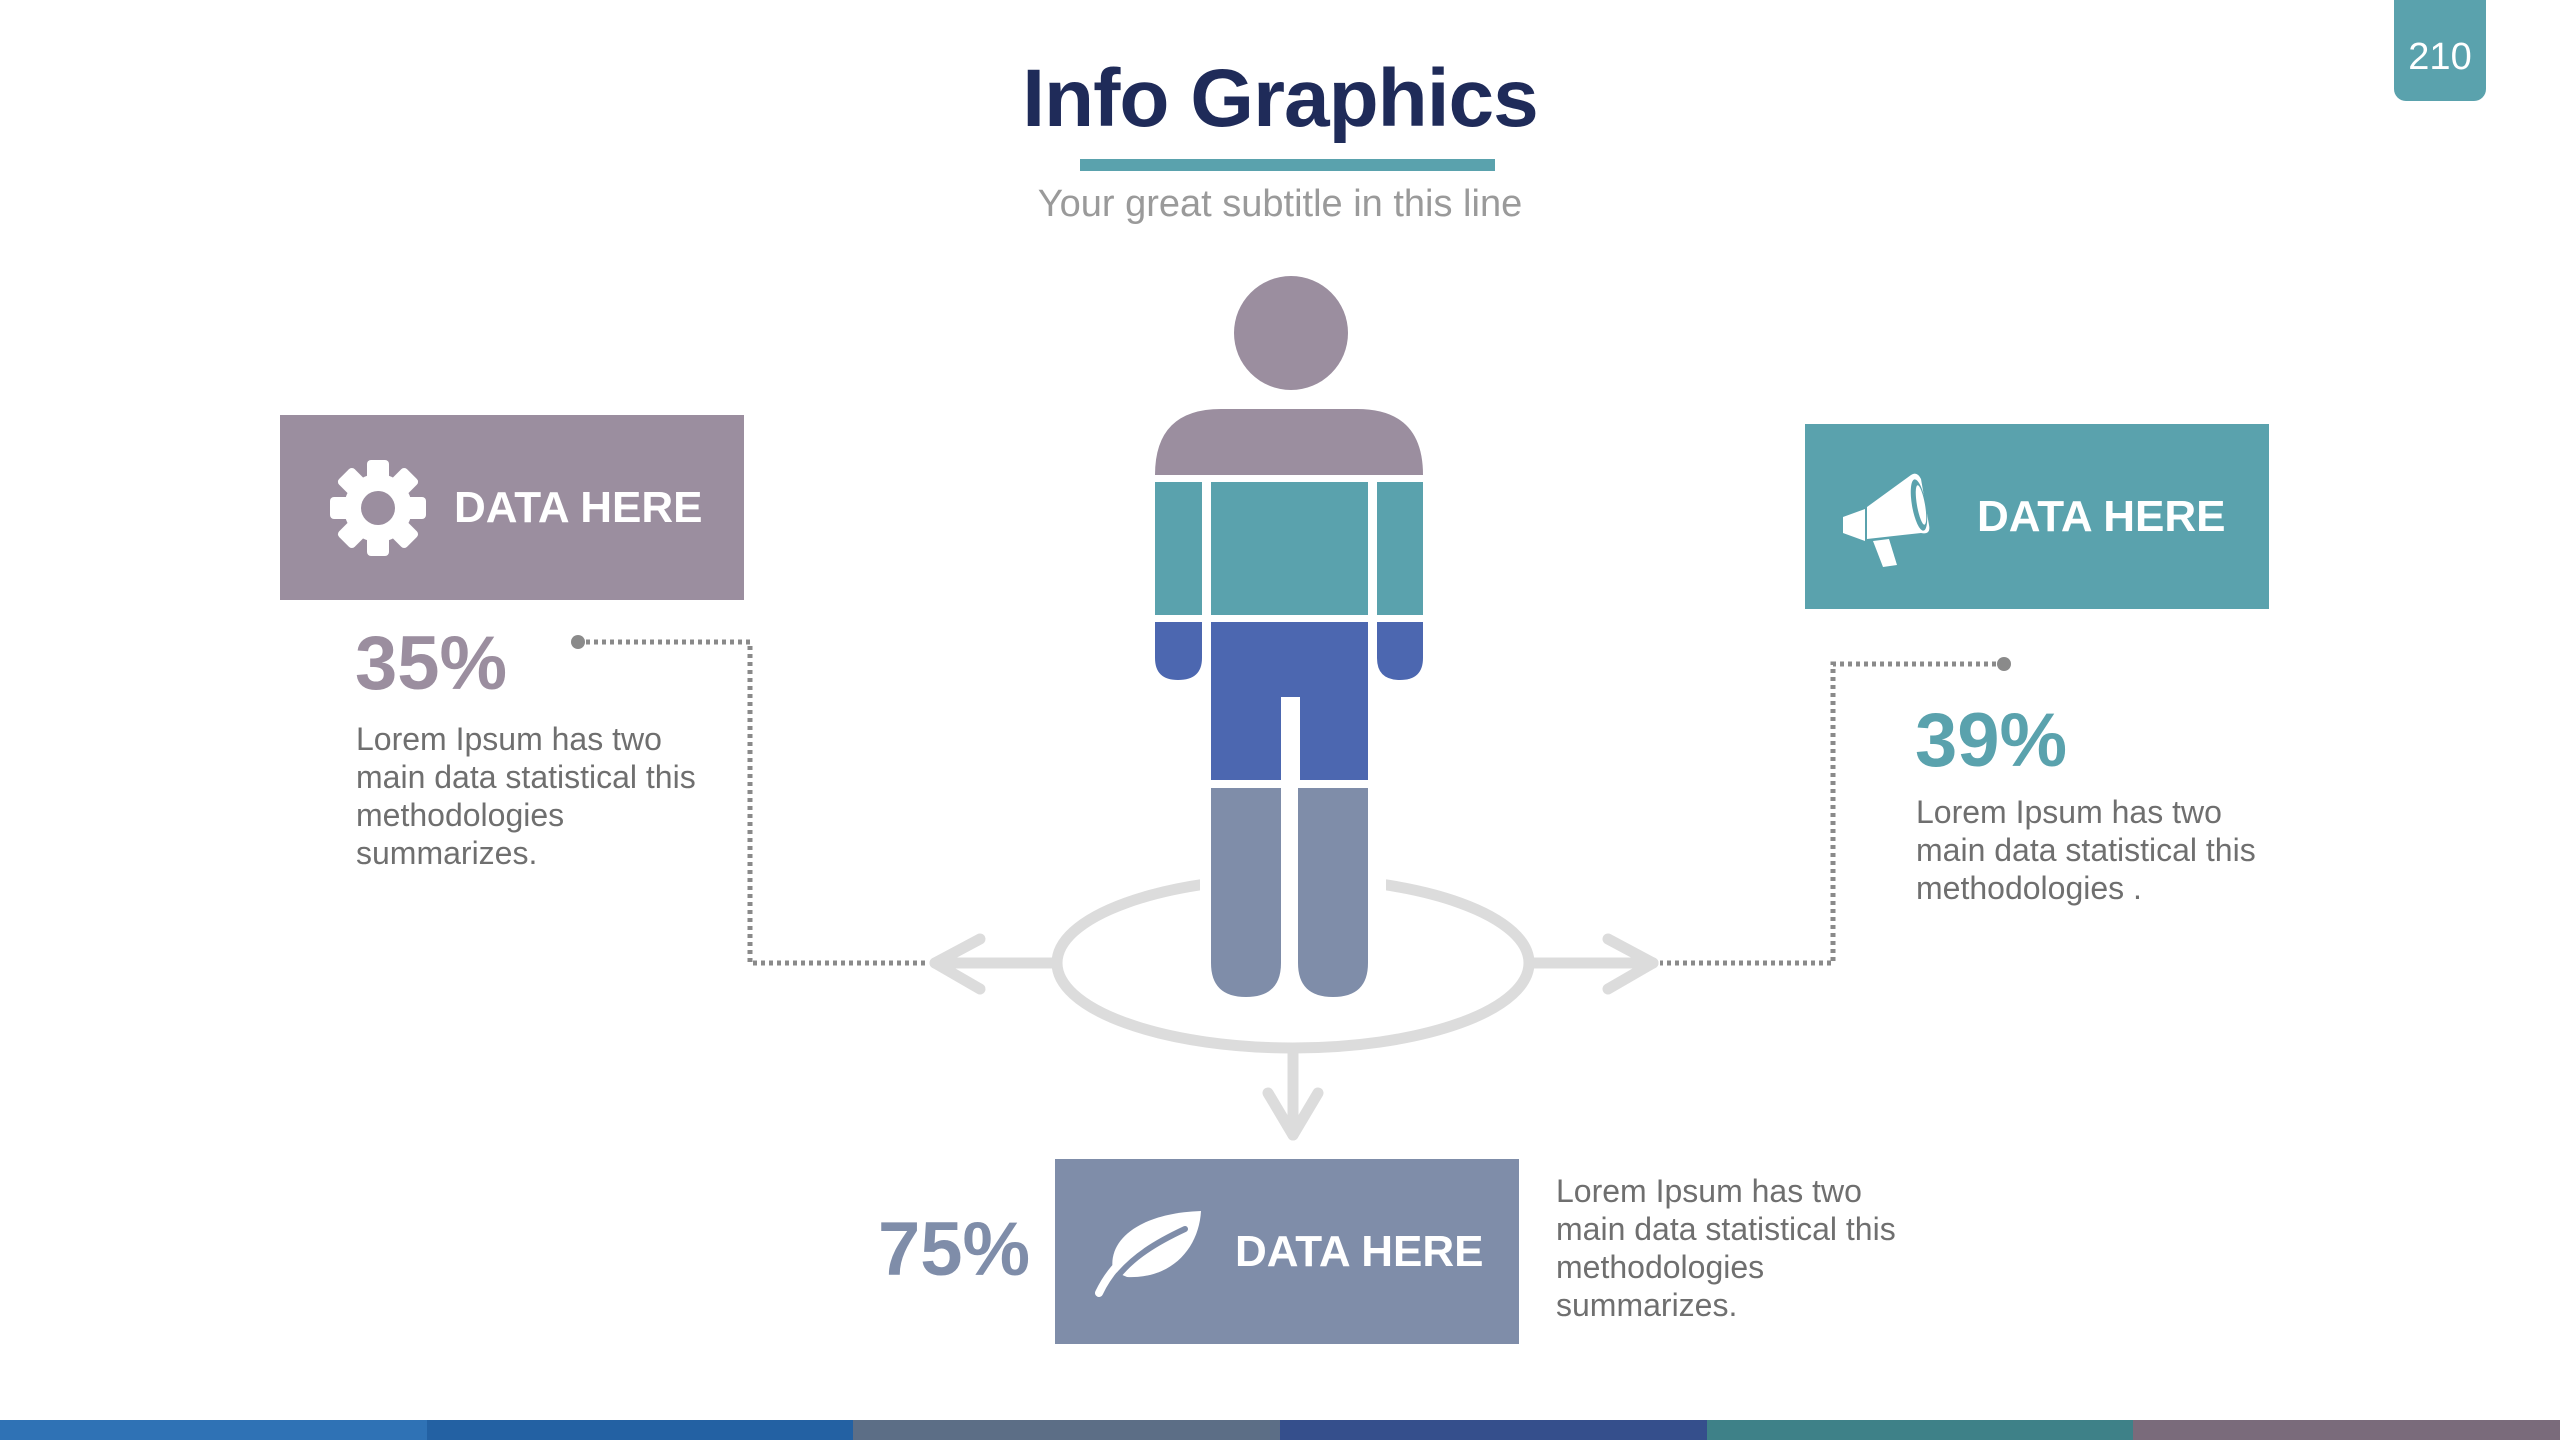  What do you see at coordinates (1293, 1092) in the screenshot?
I see `arrow-down-icon` at bounding box center [1293, 1092].